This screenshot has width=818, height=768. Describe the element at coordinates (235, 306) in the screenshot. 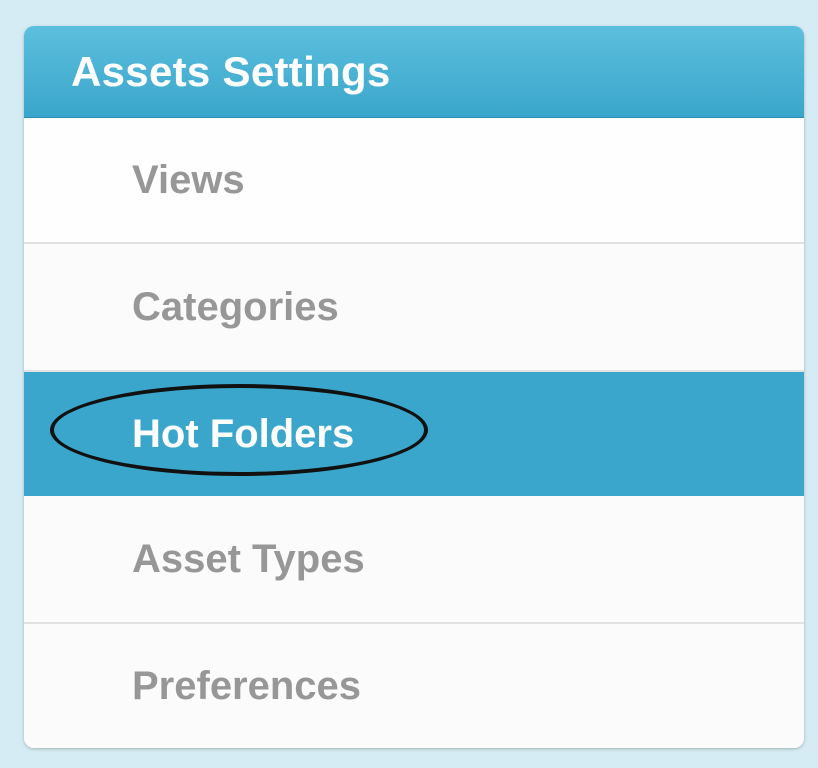

I see `menu-item-label: Categories` at that location.